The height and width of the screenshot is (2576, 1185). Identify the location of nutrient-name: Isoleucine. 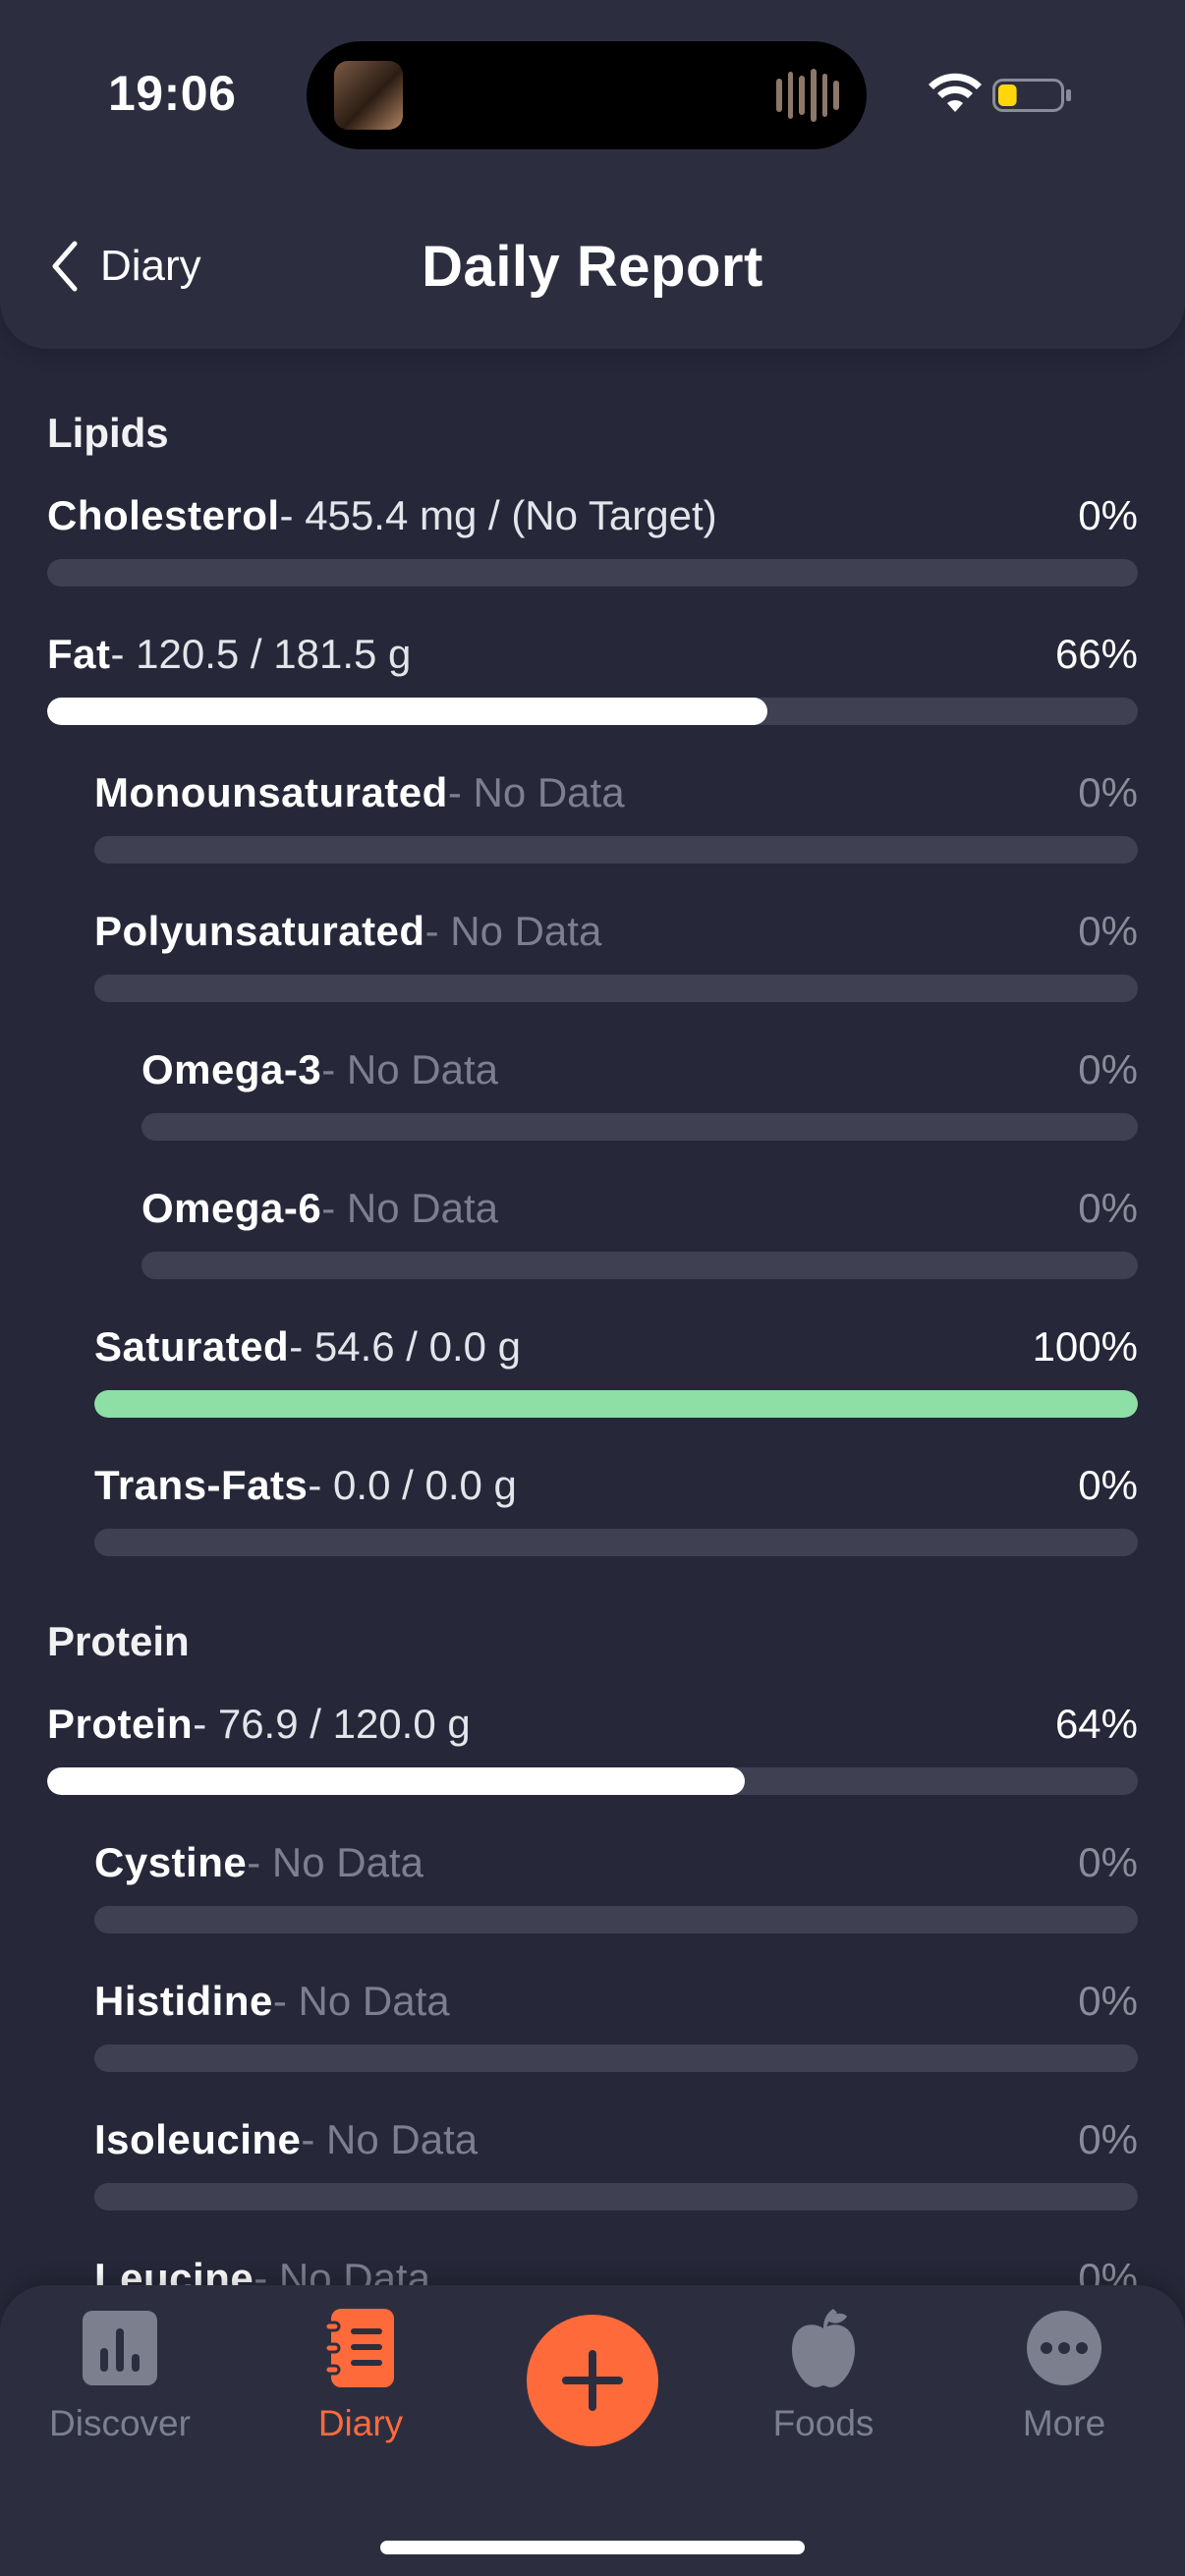
(198, 2139).